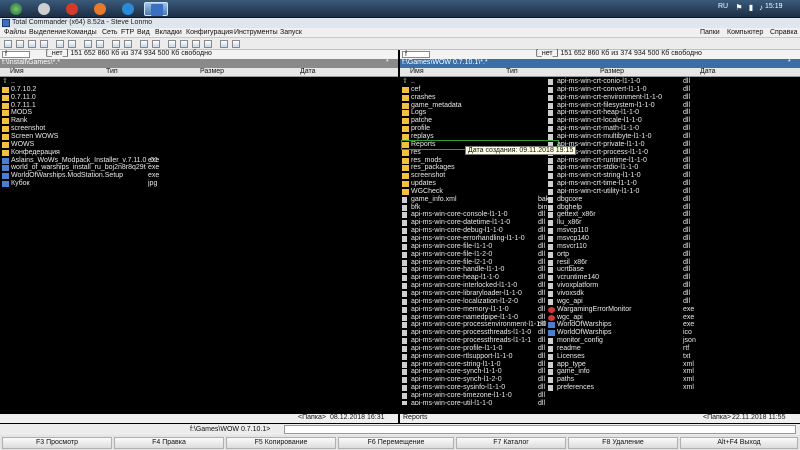 This screenshot has width=800, height=450. What do you see at coordinates (480, 231) in the screenshot?
I see `file-row: api-ms-win-core-debug-l1-1-0 dll` at bounding box center [480, 231].